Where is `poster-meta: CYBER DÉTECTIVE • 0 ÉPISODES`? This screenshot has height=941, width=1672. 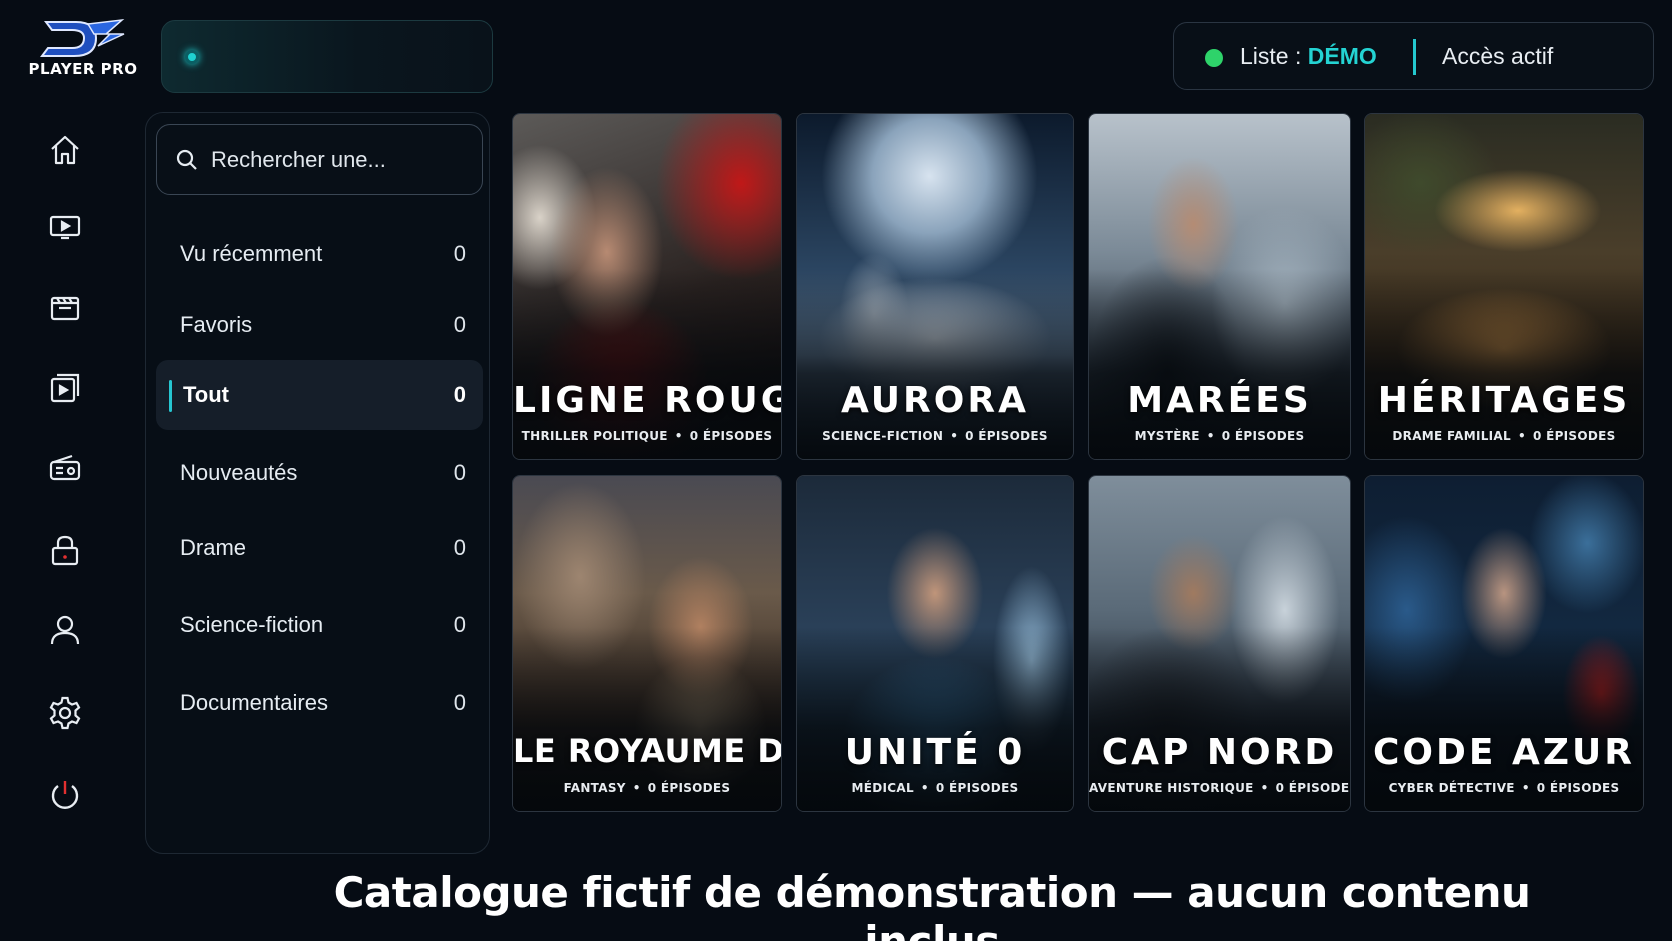 poster-meta: CYBER DÉTECTIVE • 0 ÉPISODES is located at coordinates (1504, 788).